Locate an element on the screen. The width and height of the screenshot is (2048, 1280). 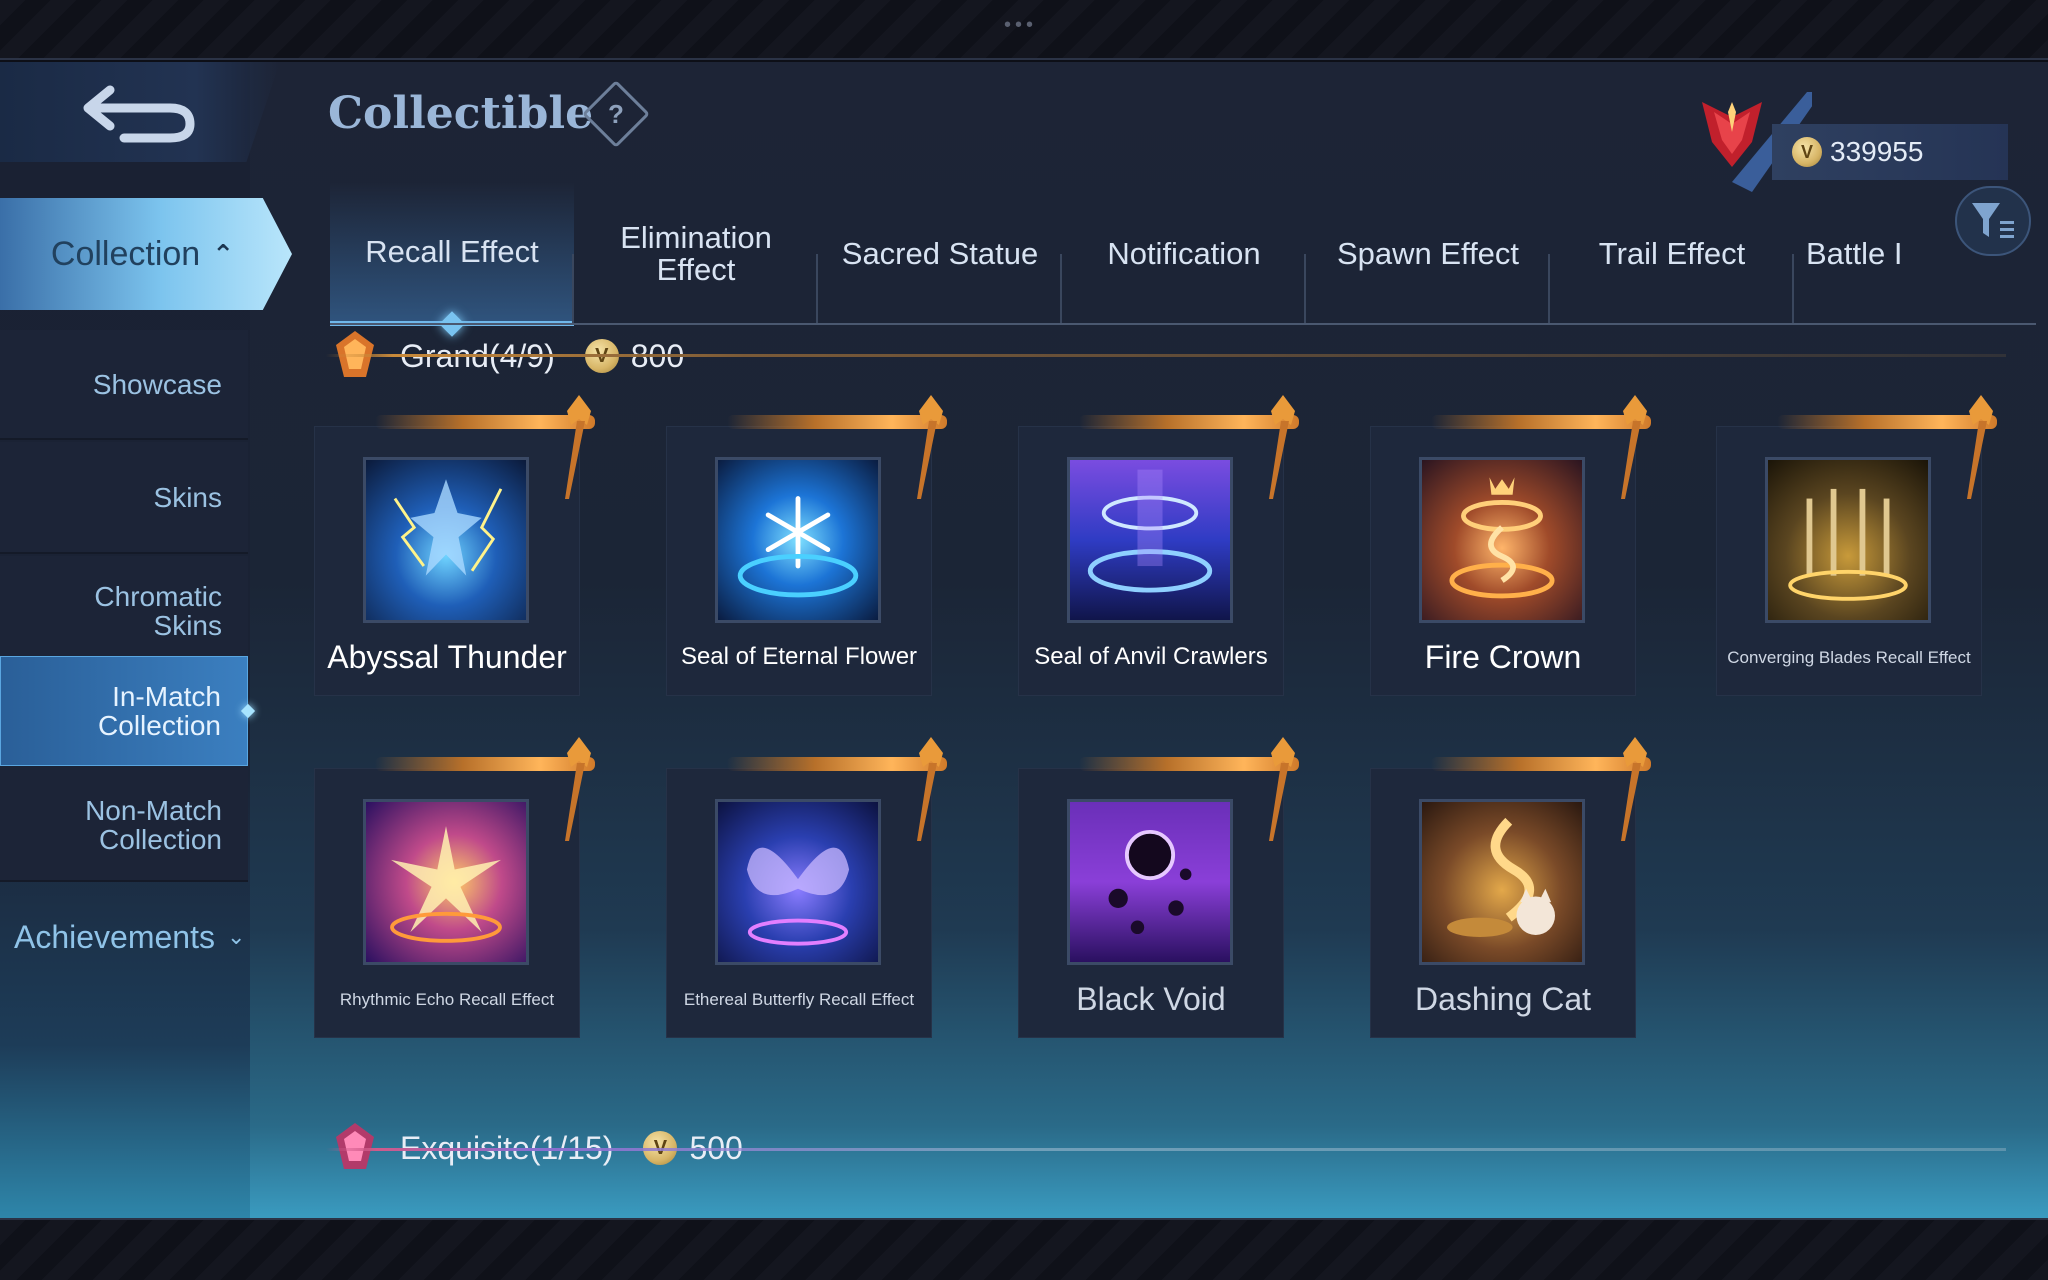
item-card: Ethereal Butterfly Recall Effect is located at coordinates (806, 887).